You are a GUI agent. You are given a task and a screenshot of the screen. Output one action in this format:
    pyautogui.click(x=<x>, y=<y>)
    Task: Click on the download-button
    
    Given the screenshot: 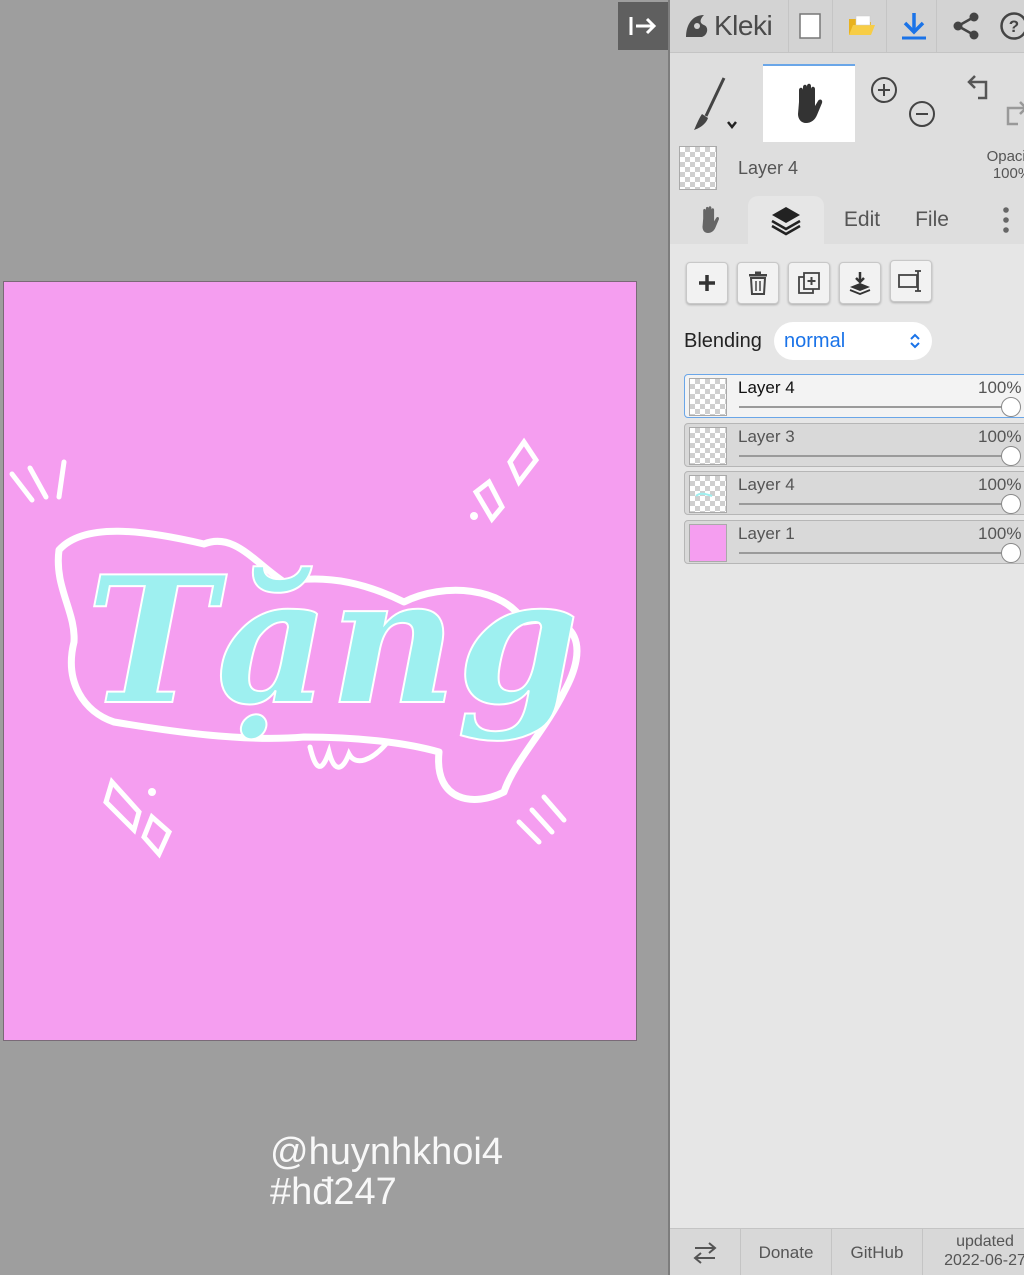 What is the action you would take?
    pyautogui.click(x=914, y=26)
    